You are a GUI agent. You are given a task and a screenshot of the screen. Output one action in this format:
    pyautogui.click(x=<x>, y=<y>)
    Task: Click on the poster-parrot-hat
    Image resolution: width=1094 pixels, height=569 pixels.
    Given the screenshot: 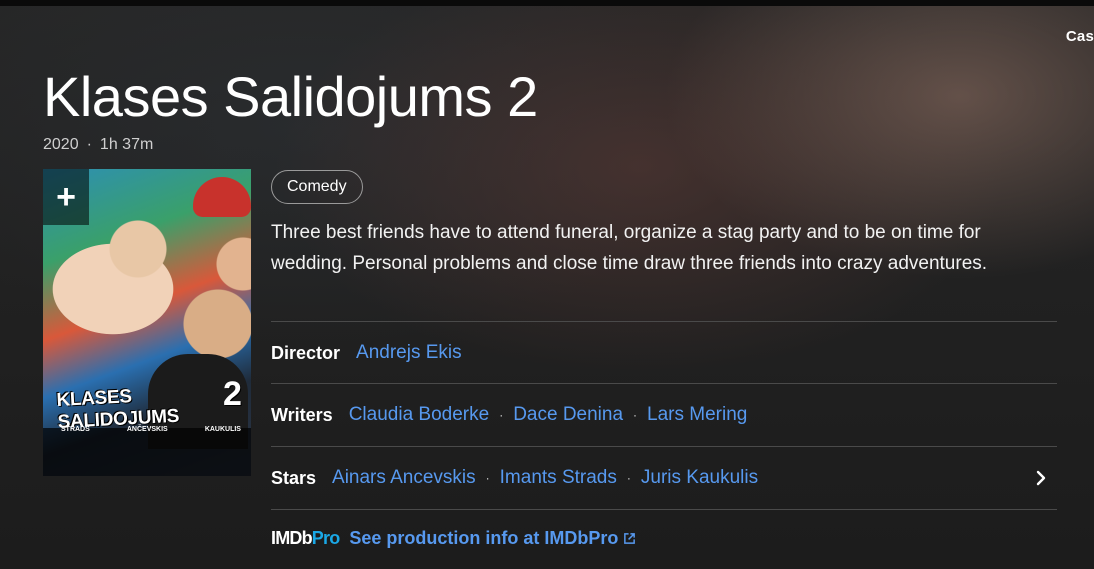 What is the action you would take?
    pyautogui.click(x=222, y=197)
    